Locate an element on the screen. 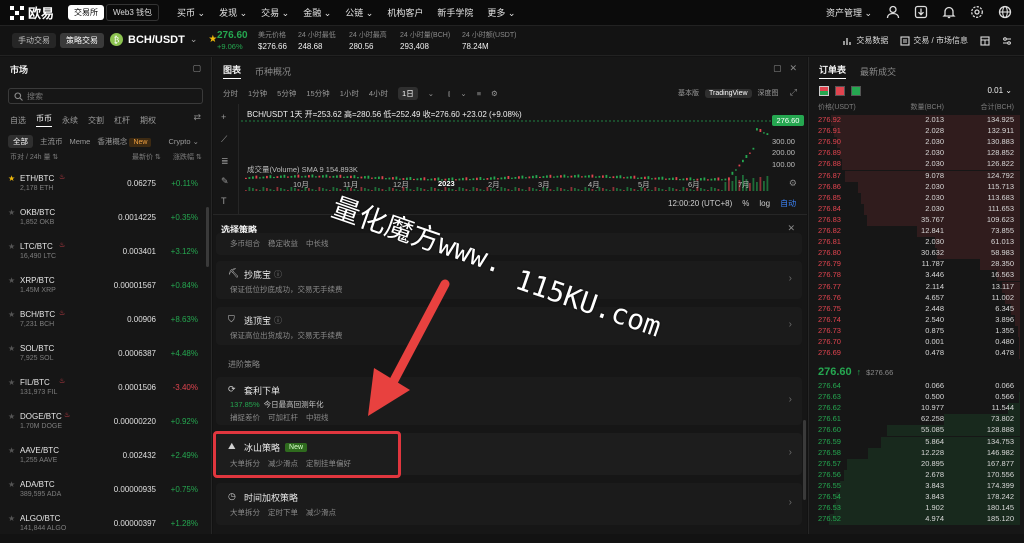 This screenshot has height=543, width=1024. market-row: ★SOL/BTC7,925 SOL0.0006387+4.48% is located at coordinates (105, 356).